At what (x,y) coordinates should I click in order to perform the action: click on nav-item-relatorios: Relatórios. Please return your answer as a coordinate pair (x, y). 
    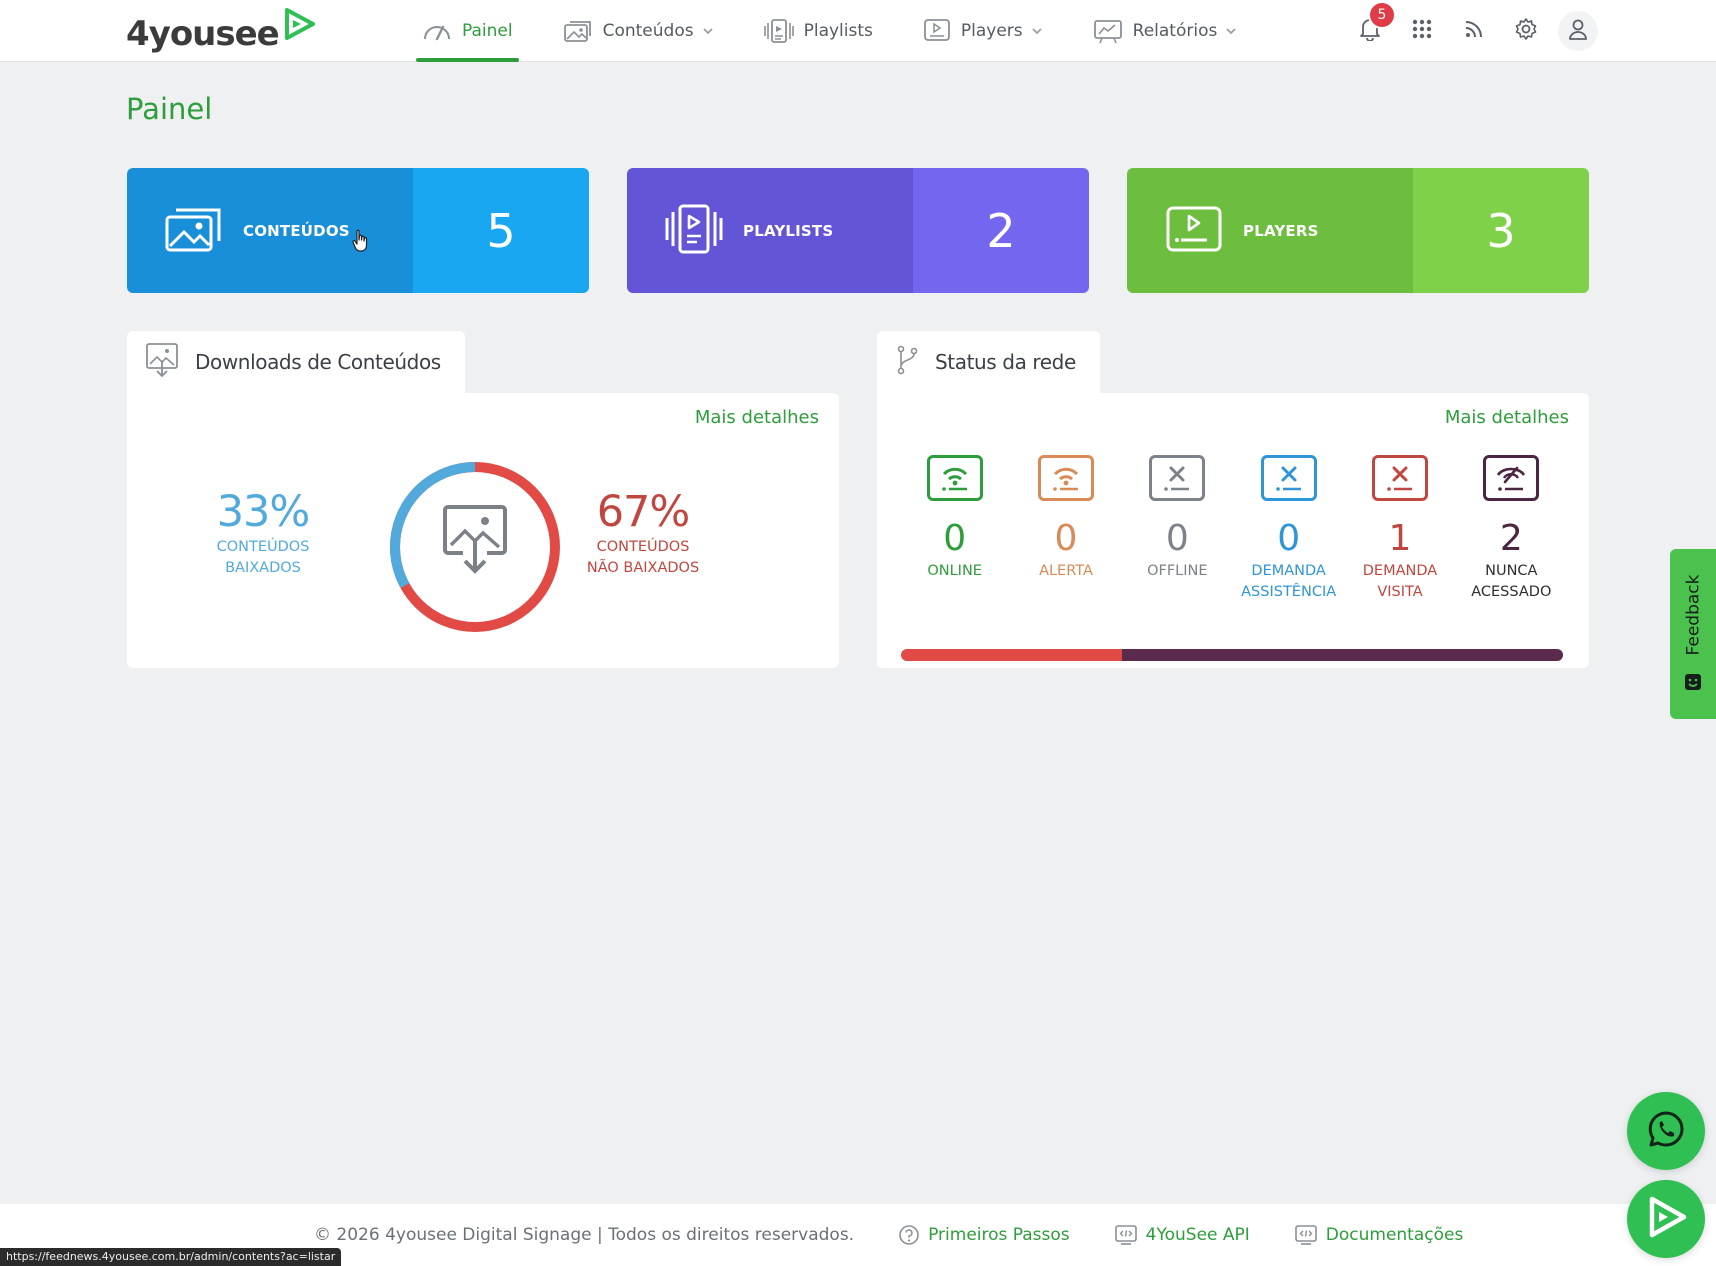
    Looking at the image, I should click on (1165, 31).